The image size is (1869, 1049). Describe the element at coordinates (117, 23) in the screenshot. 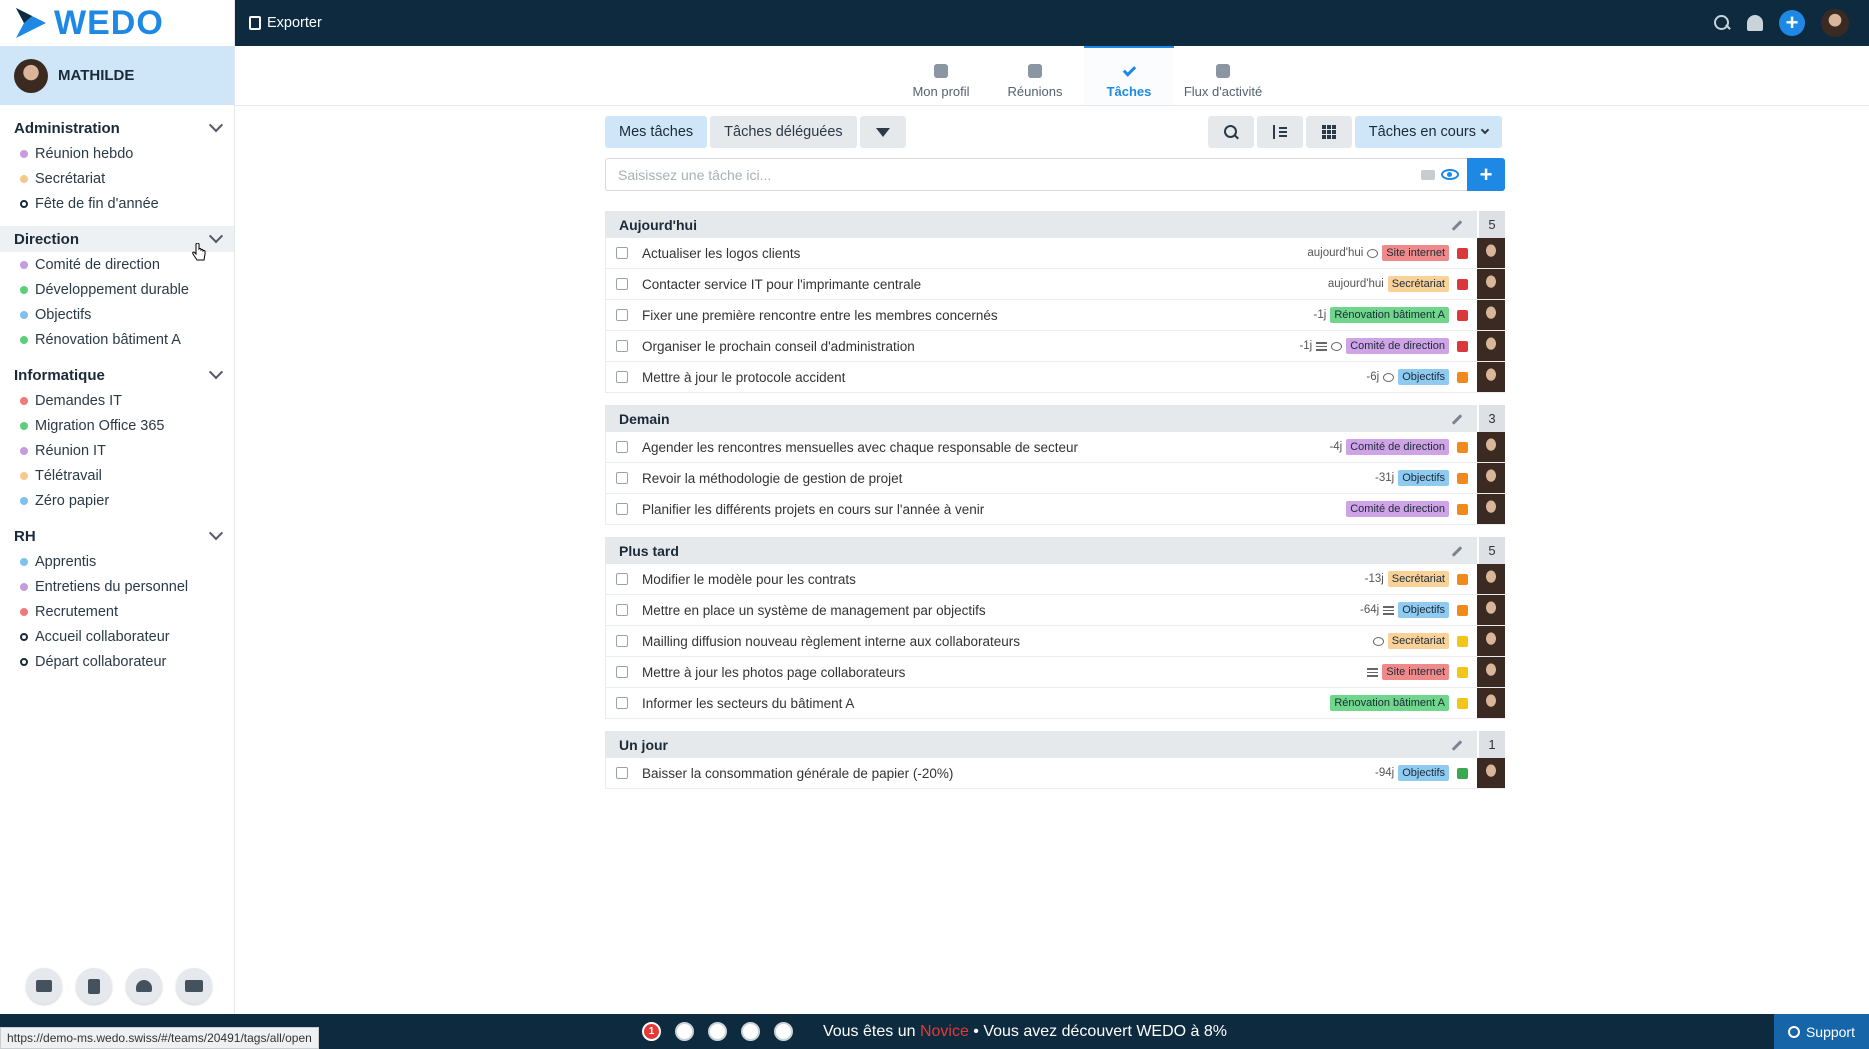

I see `logo: WEDO` at that location.